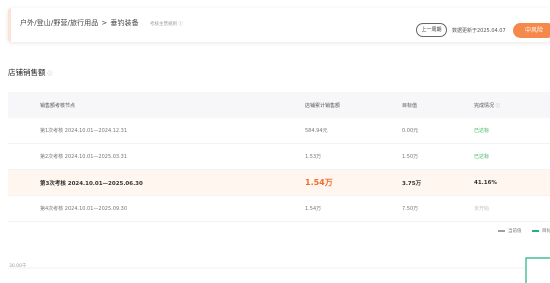 This screenshot has height=283, width=550. What do you see at coordinates (412, 183) in the screenshot?
I see `row-target: 3.75万` at bounding box center [412, 183].